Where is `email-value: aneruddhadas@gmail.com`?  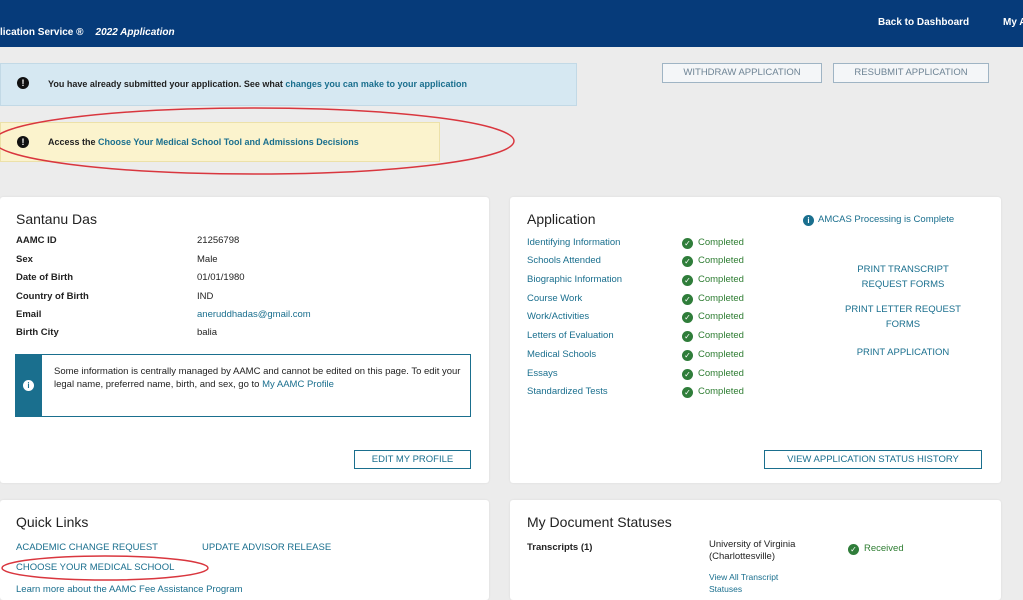
email-value: aneruddhadas@gmail.com is located at coordinates (254, 314).